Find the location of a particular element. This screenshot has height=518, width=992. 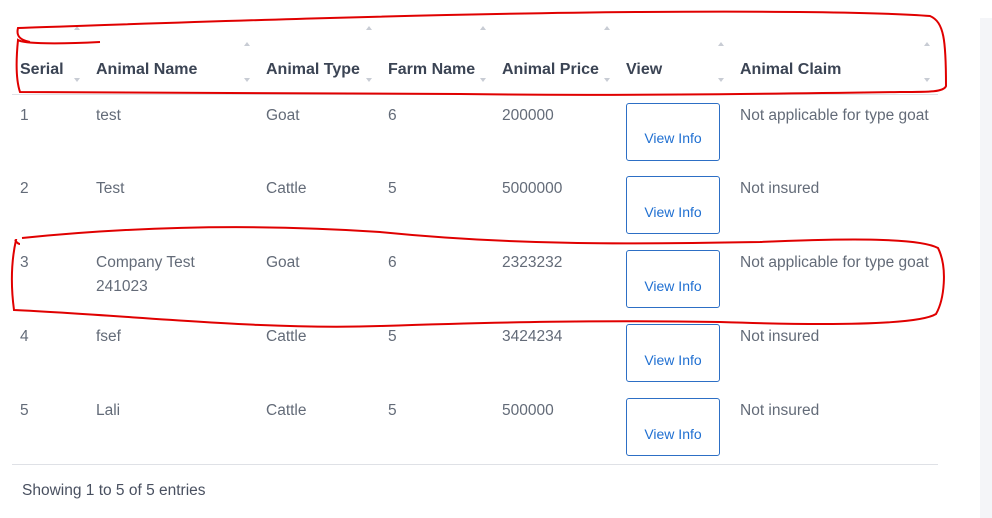

cell-animal-name: Test is located at coordinates (110, 188).